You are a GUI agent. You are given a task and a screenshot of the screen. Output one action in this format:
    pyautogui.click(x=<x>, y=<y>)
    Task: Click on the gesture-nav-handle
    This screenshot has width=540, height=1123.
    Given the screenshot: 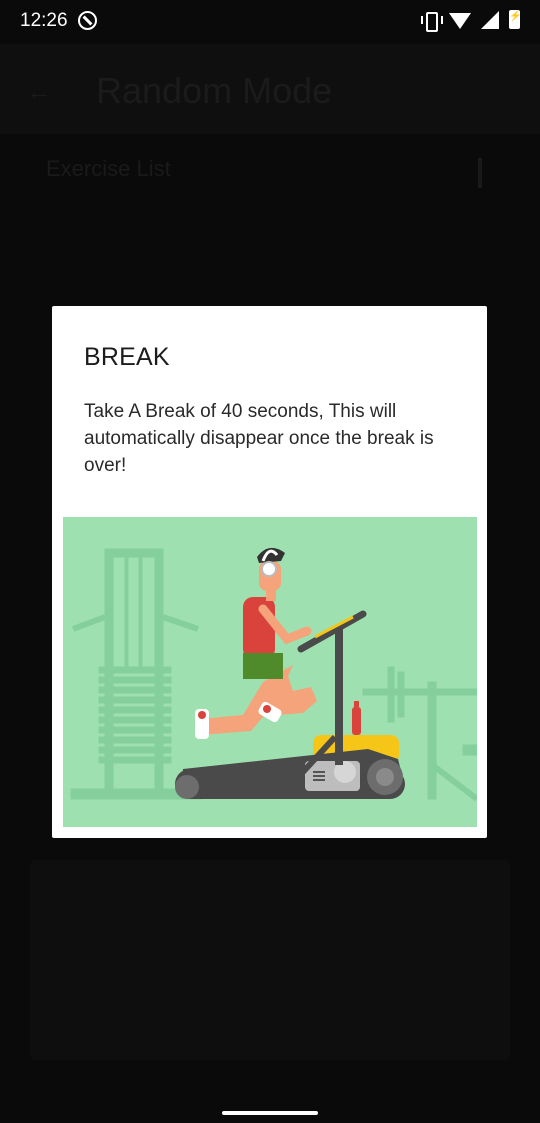 What is the action you would take?
    pyautogui.click(x=270, y=1113)
    